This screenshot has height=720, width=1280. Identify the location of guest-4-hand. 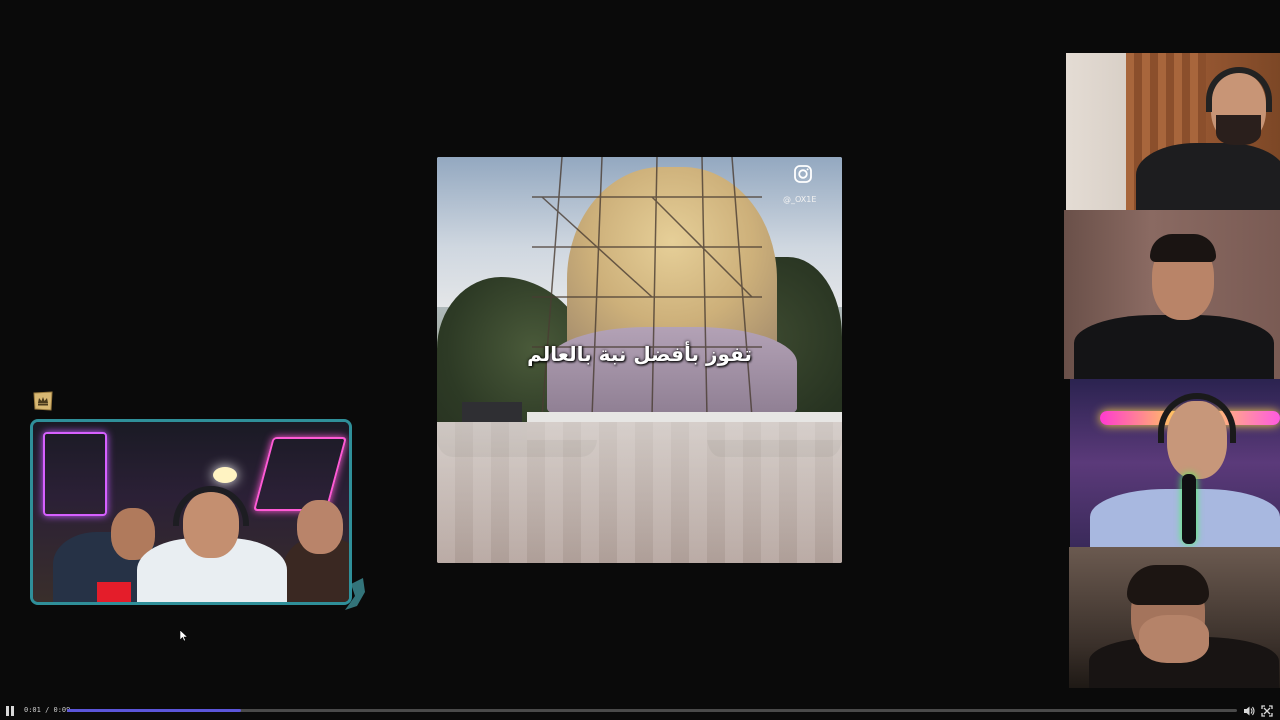
(1174, 639).